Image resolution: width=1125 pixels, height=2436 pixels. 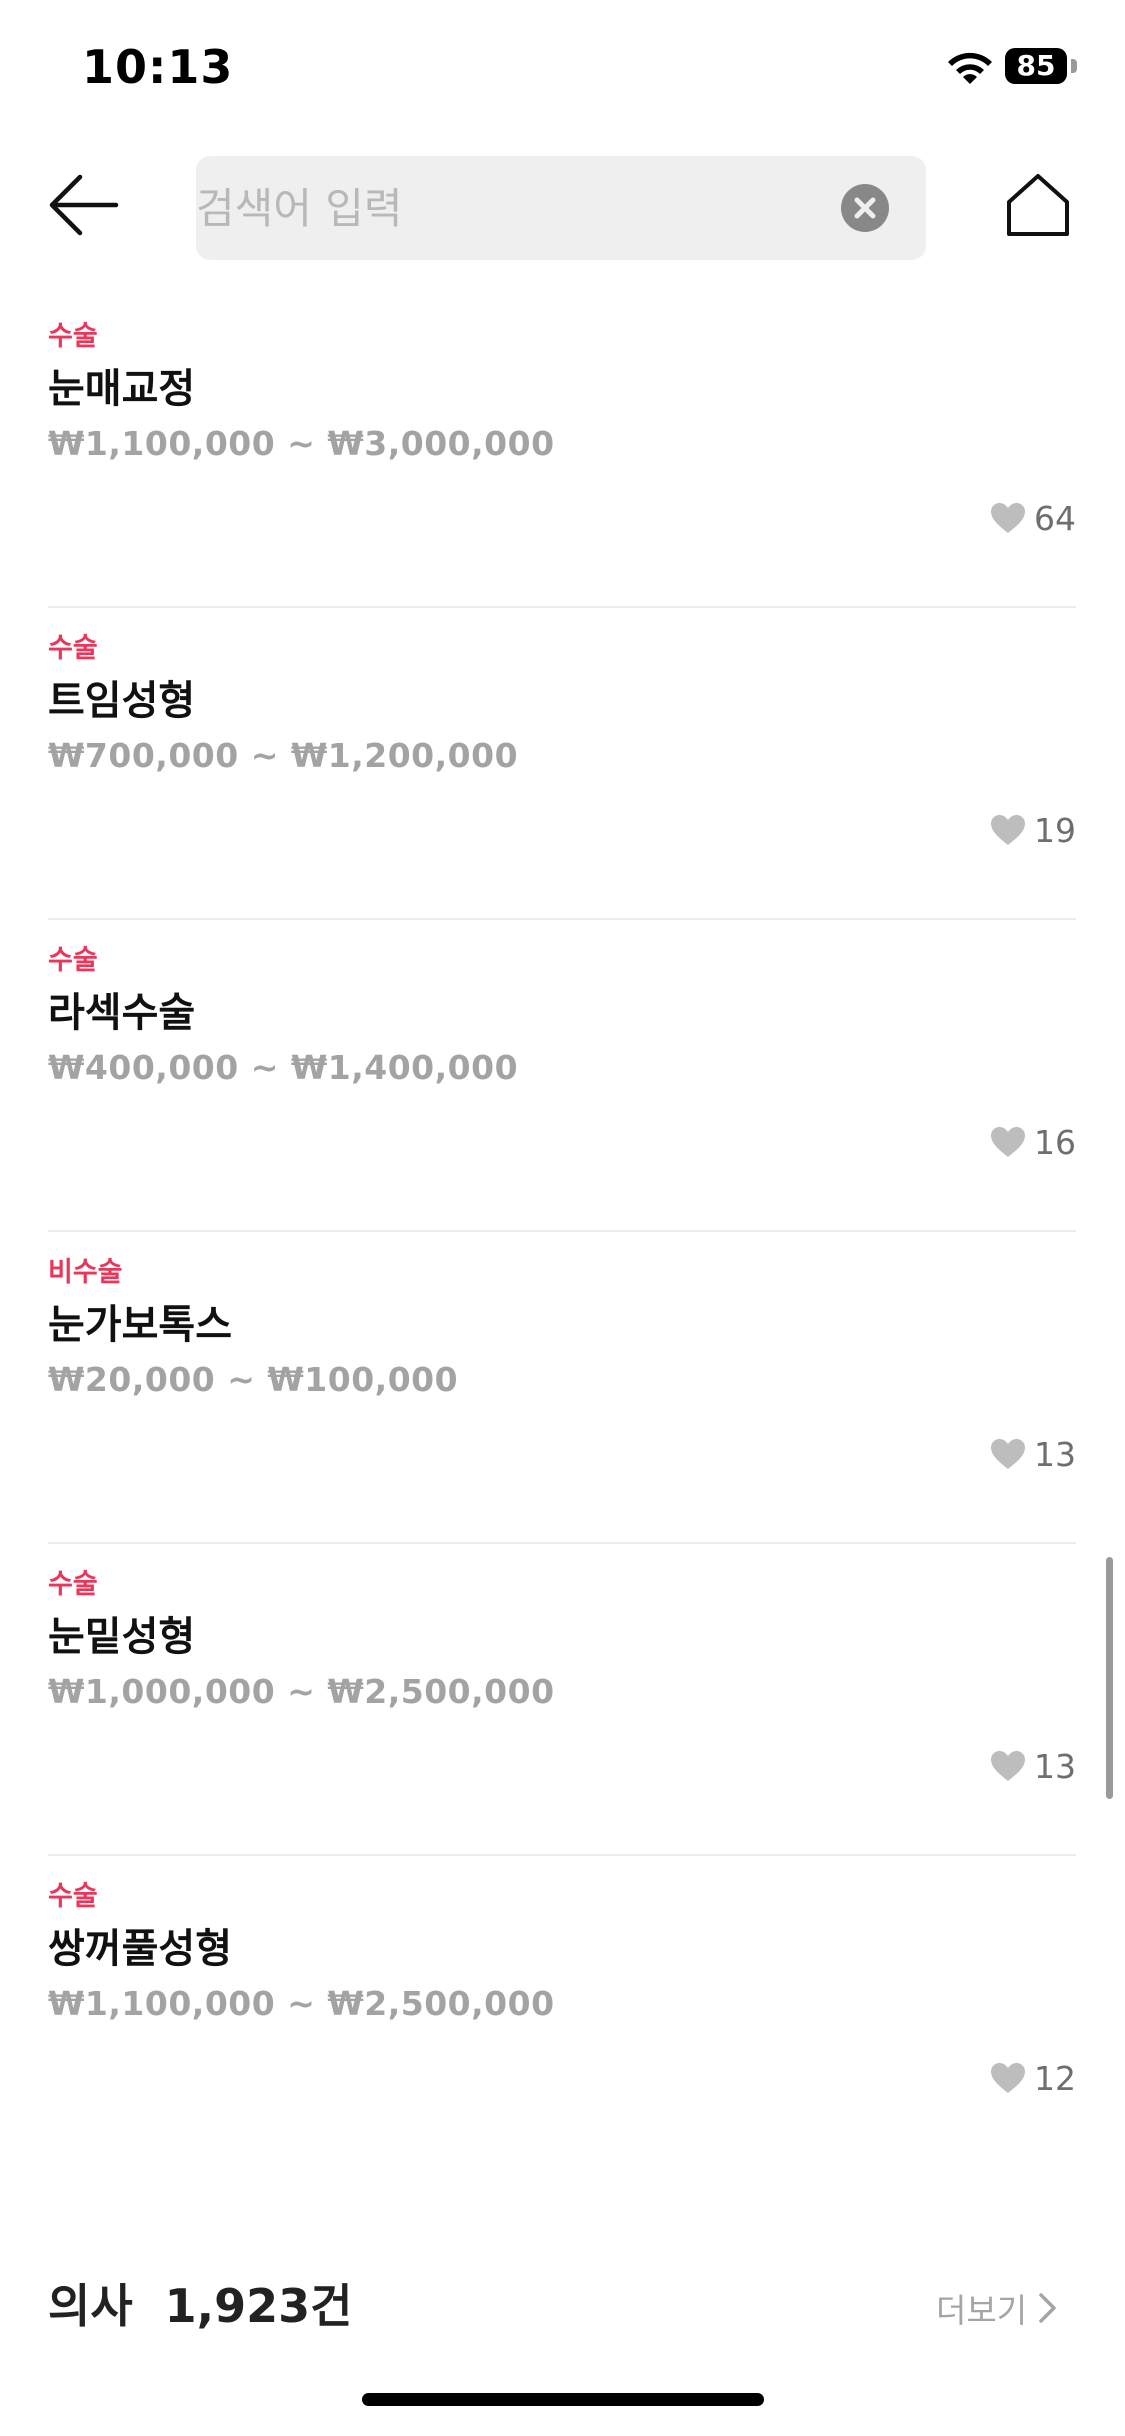 I want to click on procedure-name: 눈밑성형, so click(x=122, y=1637).